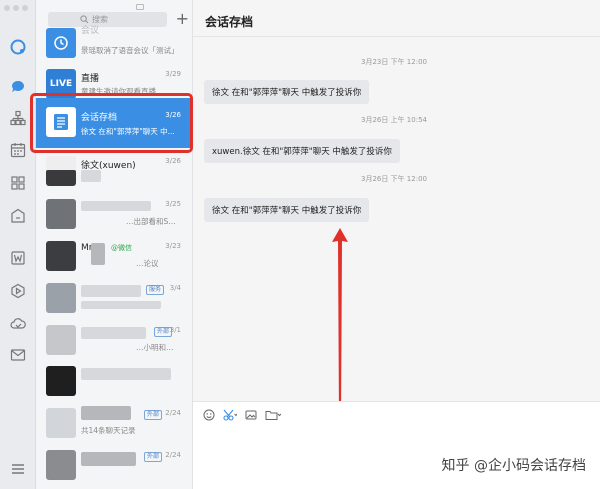  What do you see at coordinates (114, 424) in the screenshot?
I see `list-item: 外部 2/24 共14条聊天记录` at bounding box center [114, 424].